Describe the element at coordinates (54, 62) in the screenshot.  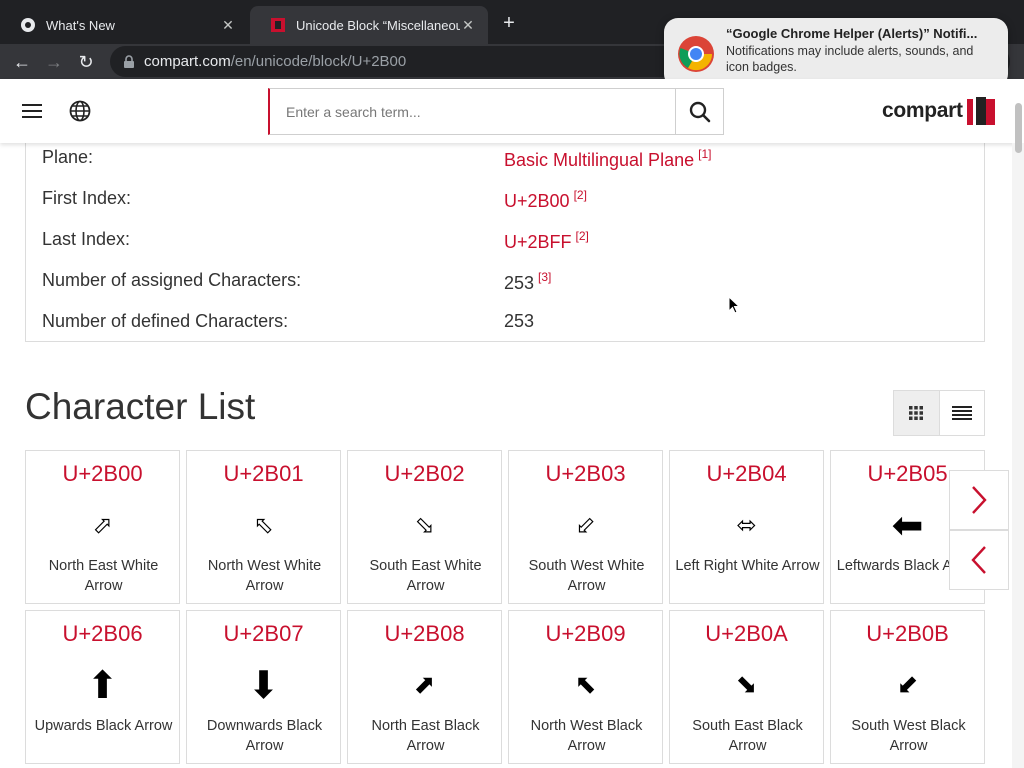
I see `forward-button: →` at that location.